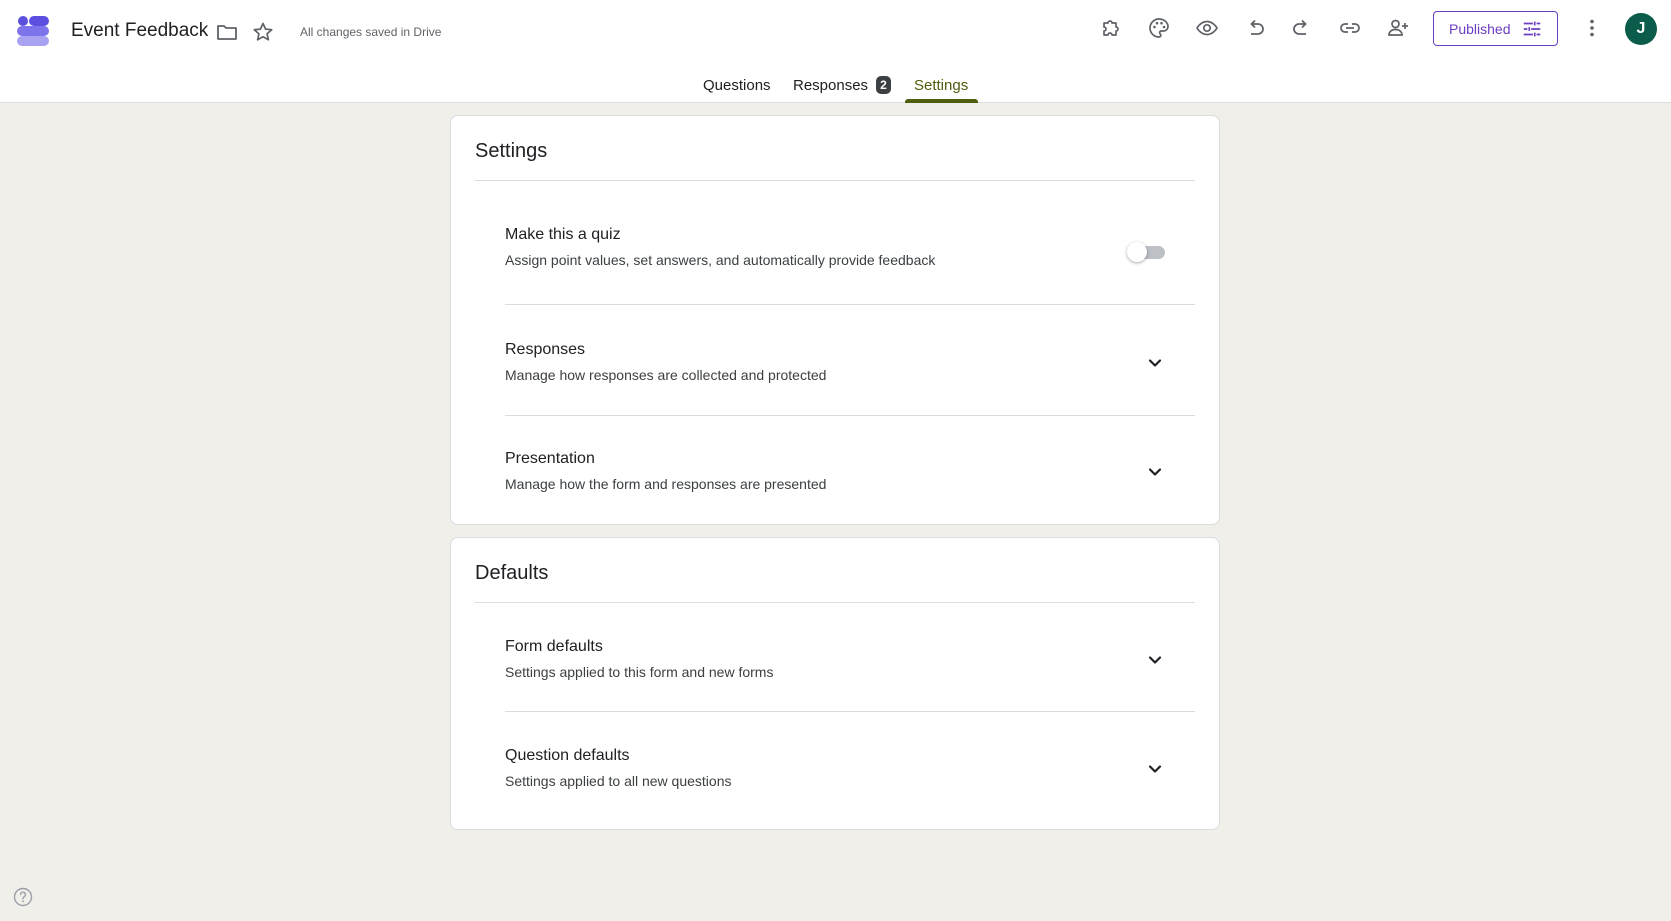 The height and width of the screenshot is (921, 1671). Describe the element at coordinates (139, 31) in the screenshot. I see `document-title: Event Feedback` at that location.